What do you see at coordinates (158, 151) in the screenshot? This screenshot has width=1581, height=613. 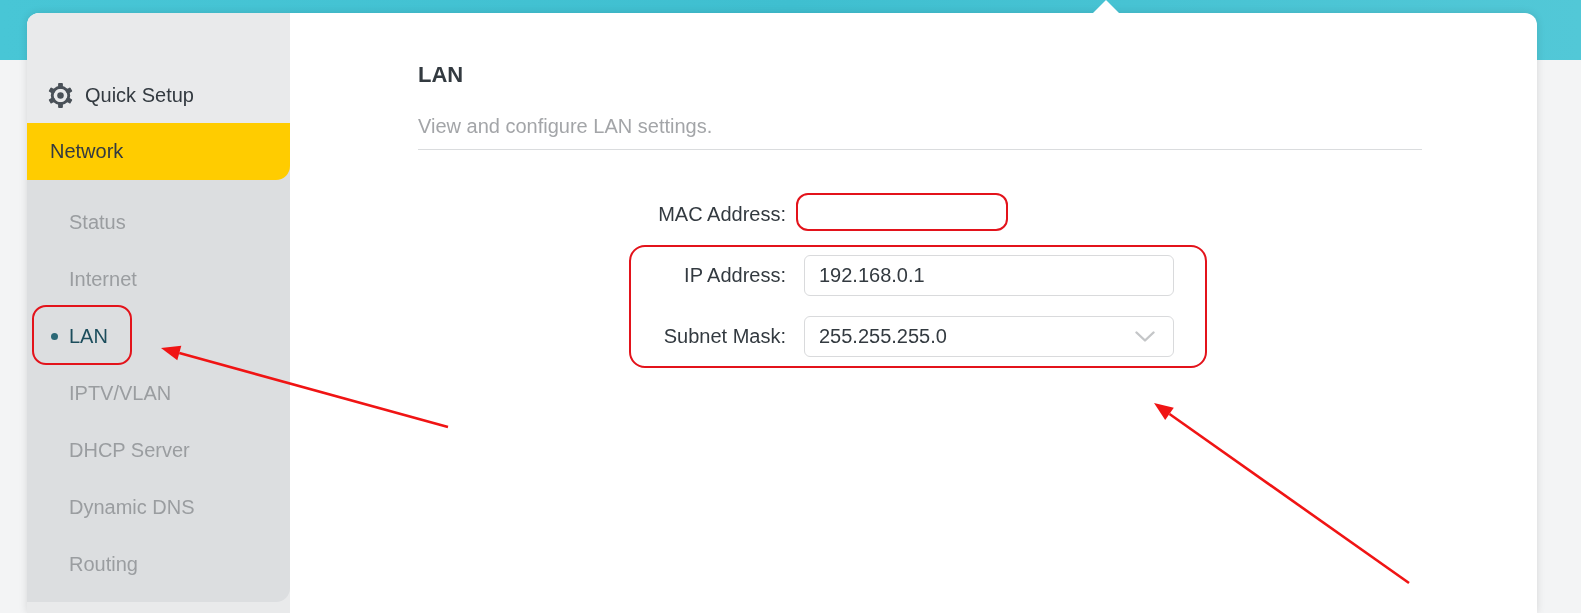 I see `sidebar-section-header: Network` at bounding box center [158, 151].